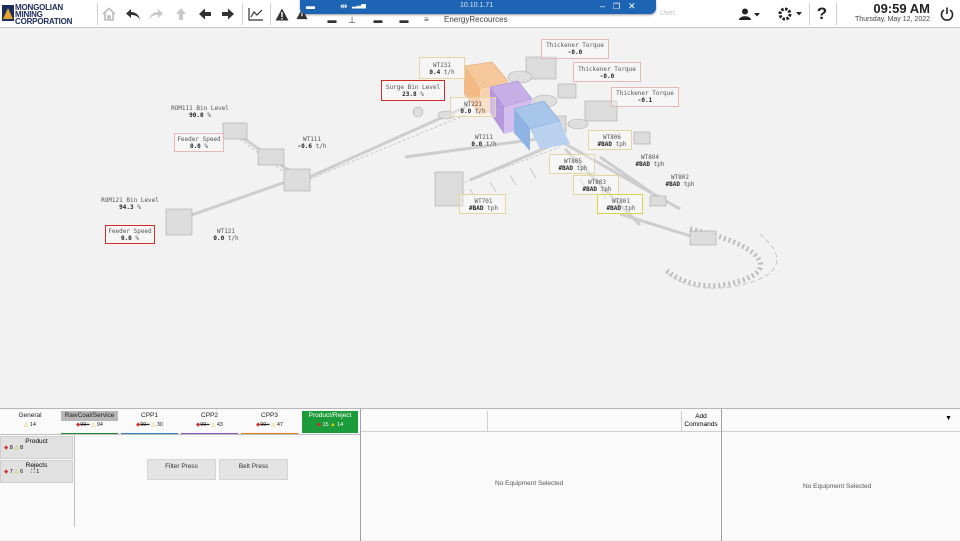 The height and width of the screenshot is (541, 960). I want to click on area-tab-cpp1: CPP1 ◆99+ △ 30, so click(149, 423).